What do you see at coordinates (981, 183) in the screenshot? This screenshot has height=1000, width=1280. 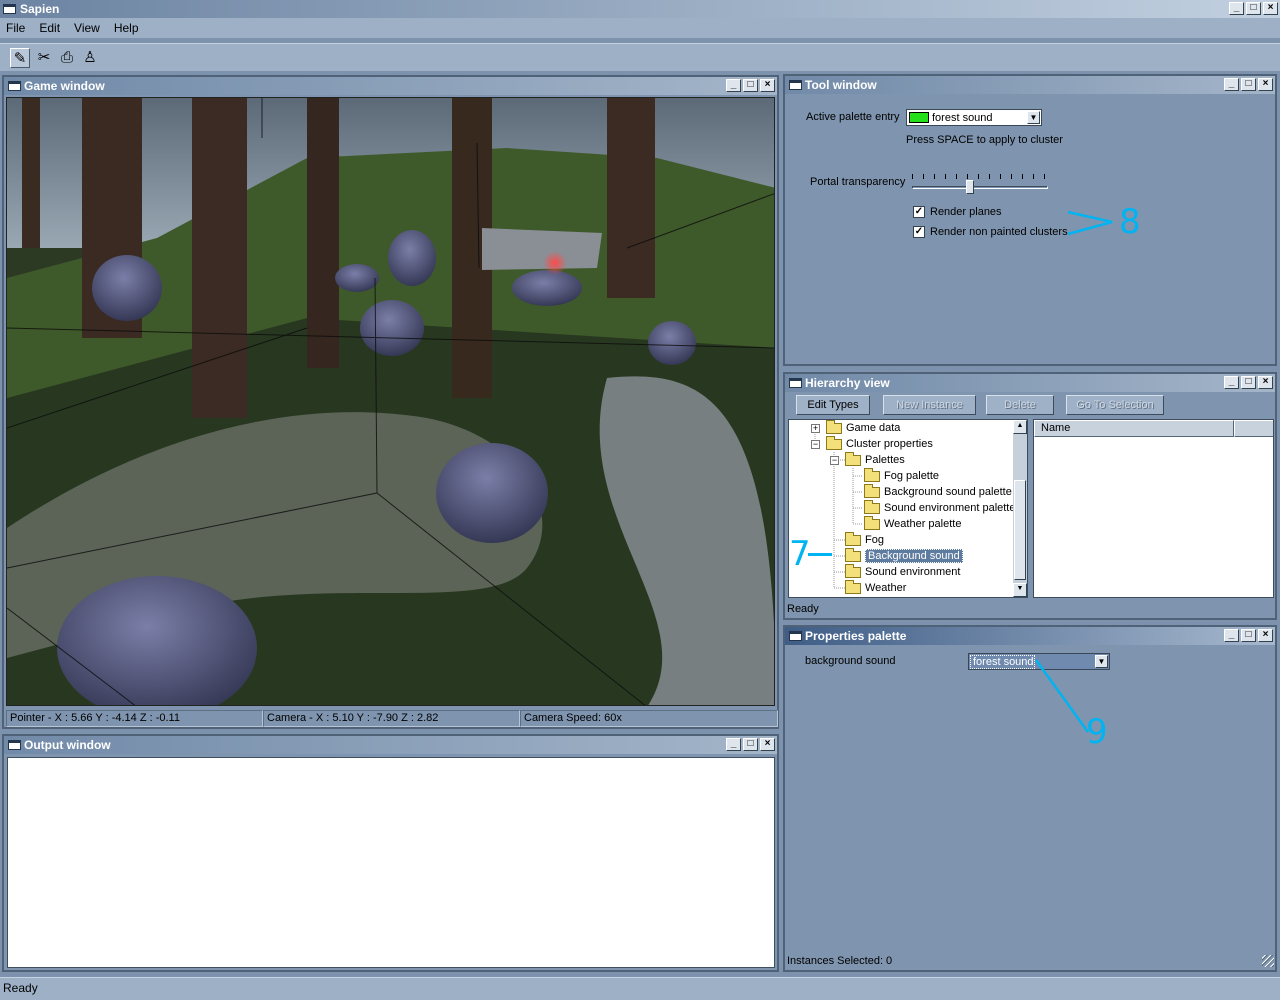 I see `portal-transparency-slider` at bounding box center [981, 183].